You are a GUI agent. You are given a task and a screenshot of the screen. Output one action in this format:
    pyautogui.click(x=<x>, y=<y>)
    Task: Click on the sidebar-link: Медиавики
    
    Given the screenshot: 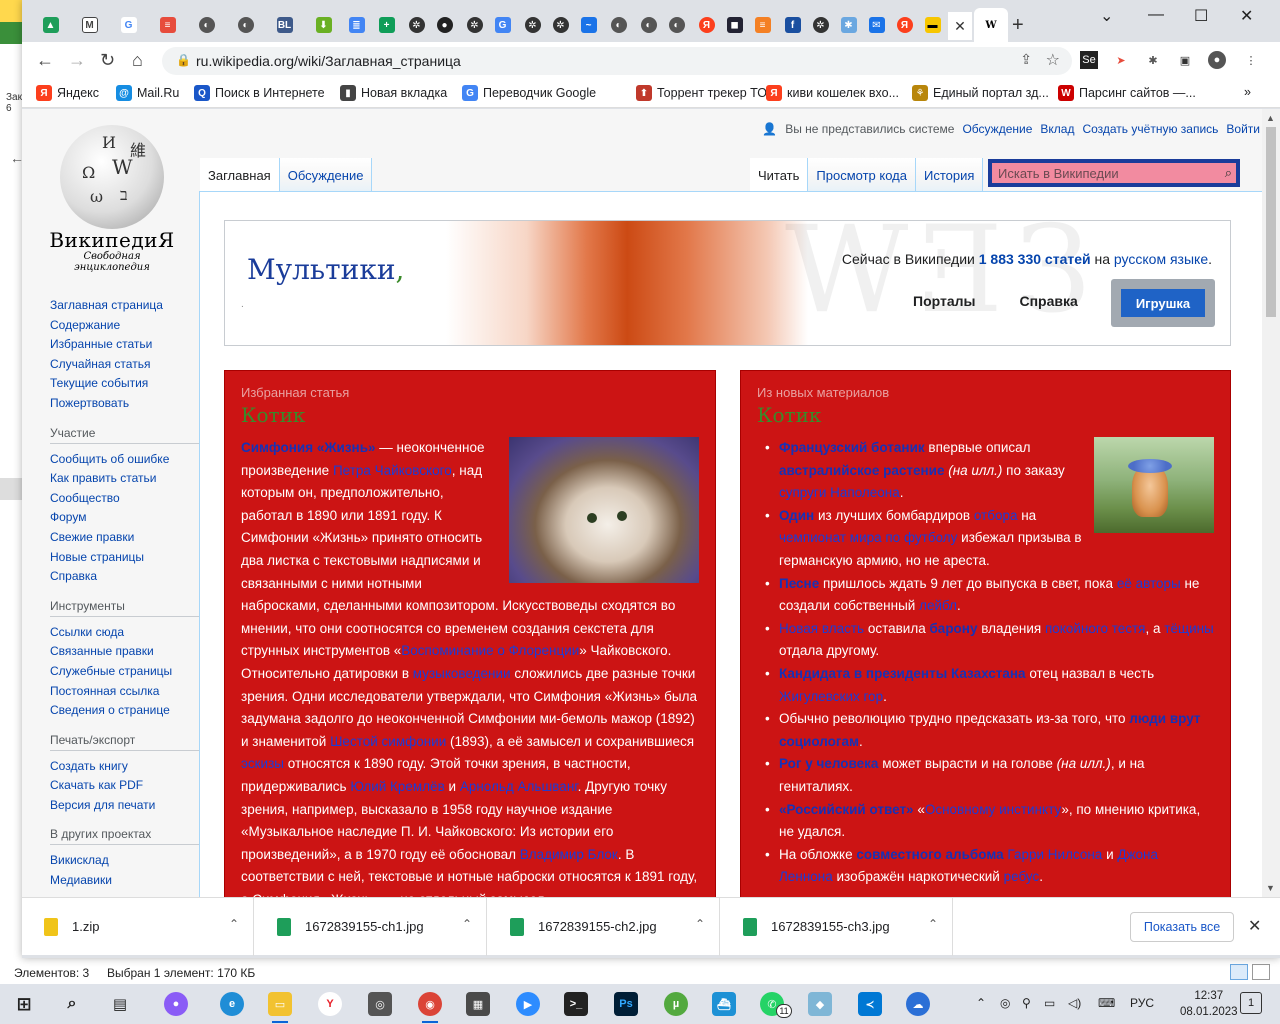 What is the action you would take?
    pyautogui.click(x=125, y=881)
    